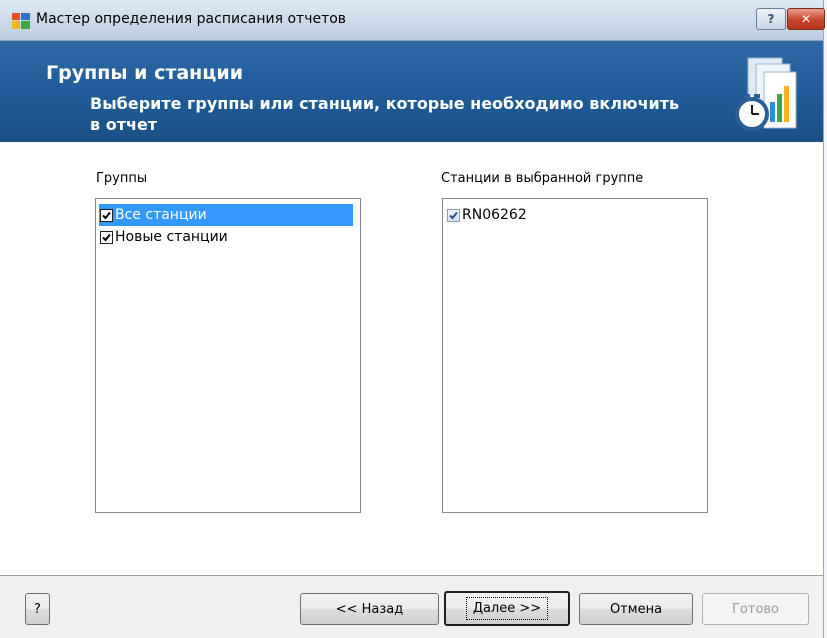  What do you see at coordinates (806, 19) in the screenshot?
I see `title-close-button: ✕` at bounding box center [806, 19].